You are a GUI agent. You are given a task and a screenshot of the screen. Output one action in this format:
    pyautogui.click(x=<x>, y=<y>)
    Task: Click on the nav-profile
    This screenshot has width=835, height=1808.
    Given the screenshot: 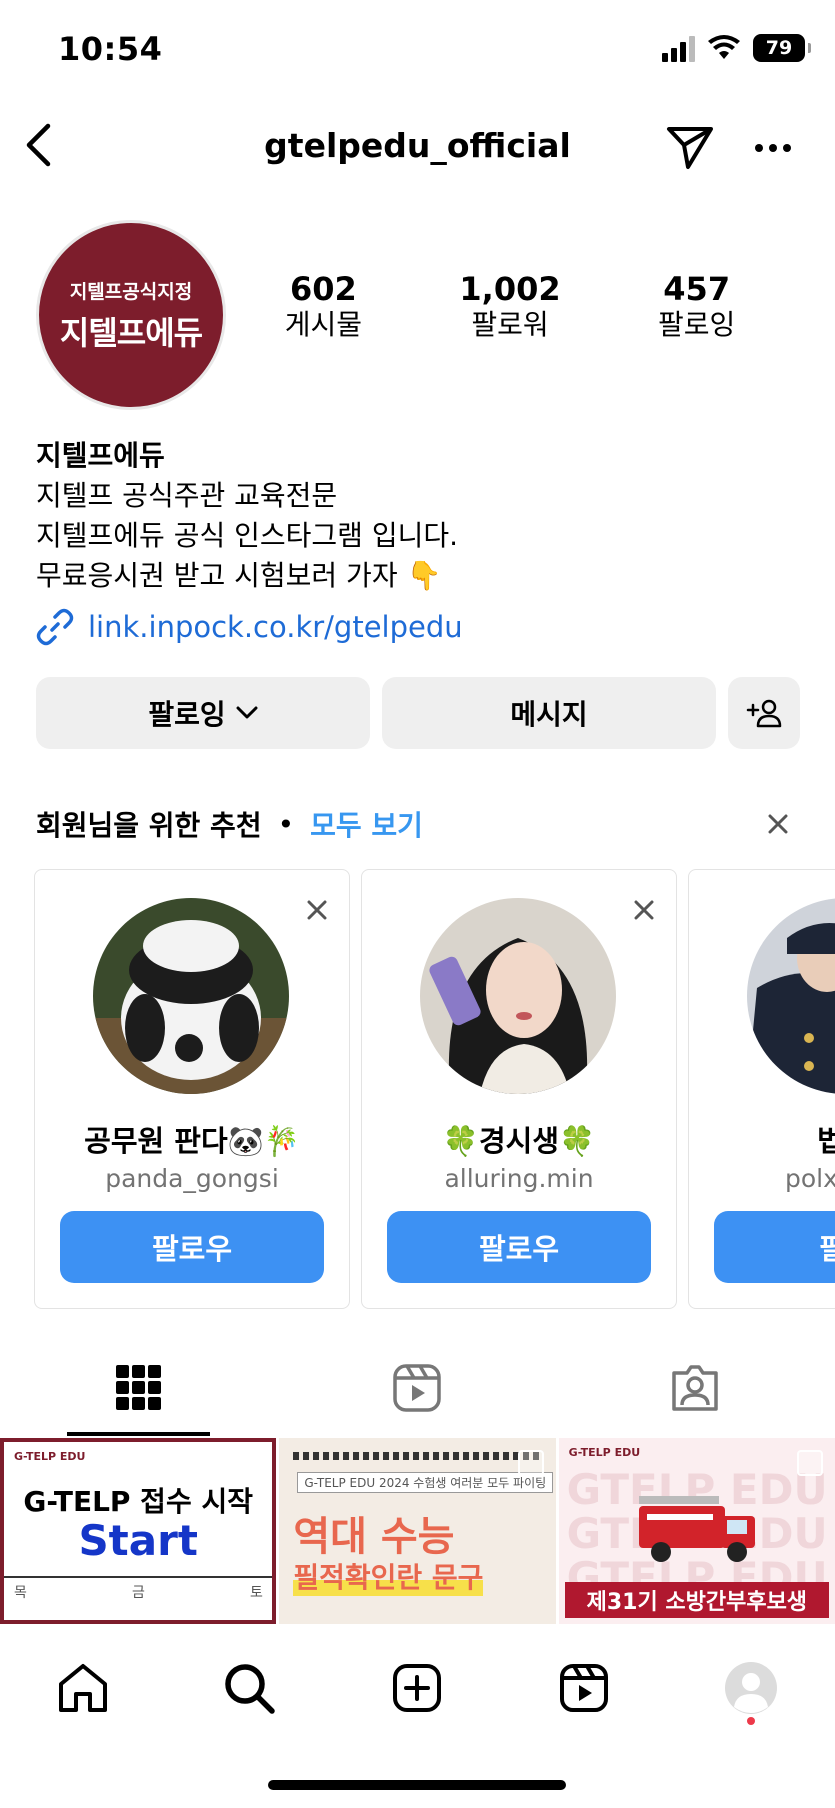 What is the action you would take?
    pyautogui.click(x=751, y=1688)
    